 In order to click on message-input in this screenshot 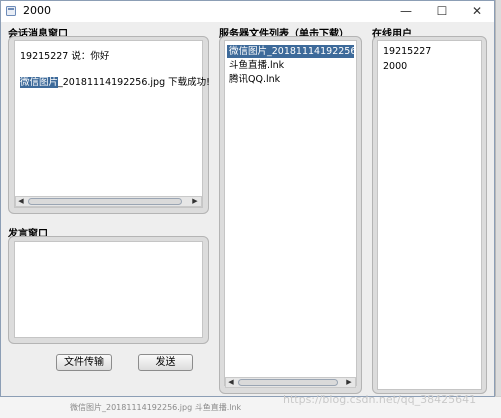, I will do `click(108, 289)`.